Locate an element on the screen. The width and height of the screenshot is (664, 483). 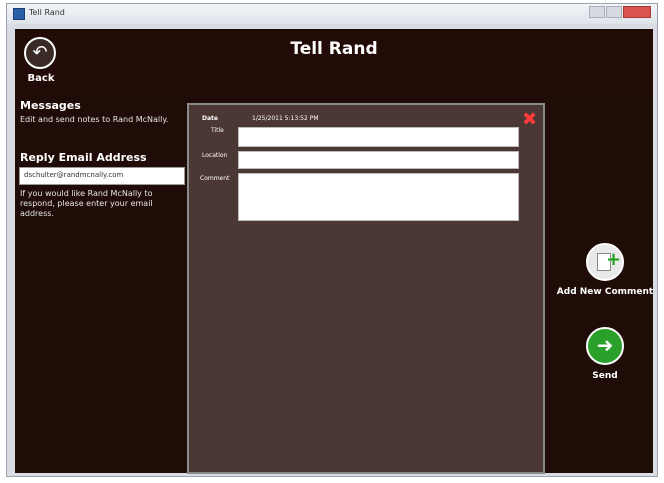
send-arrow-icon: ➜ is located at coordinates (605, 346).